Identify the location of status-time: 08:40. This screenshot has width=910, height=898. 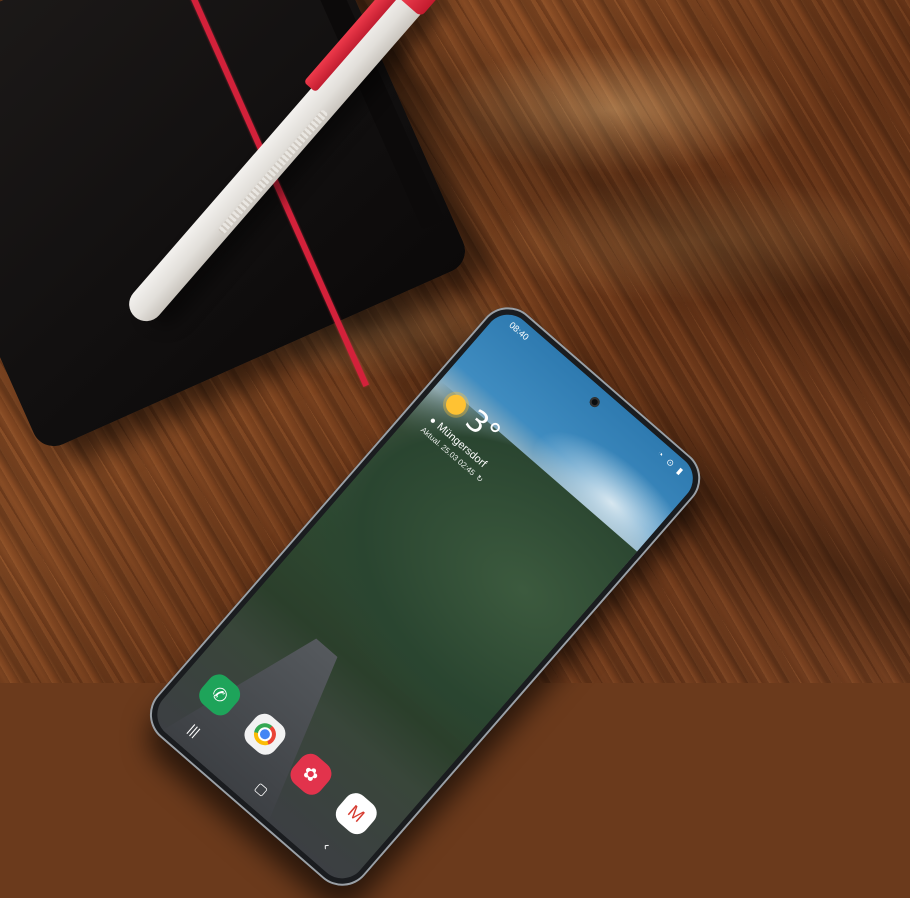
(519, 331).